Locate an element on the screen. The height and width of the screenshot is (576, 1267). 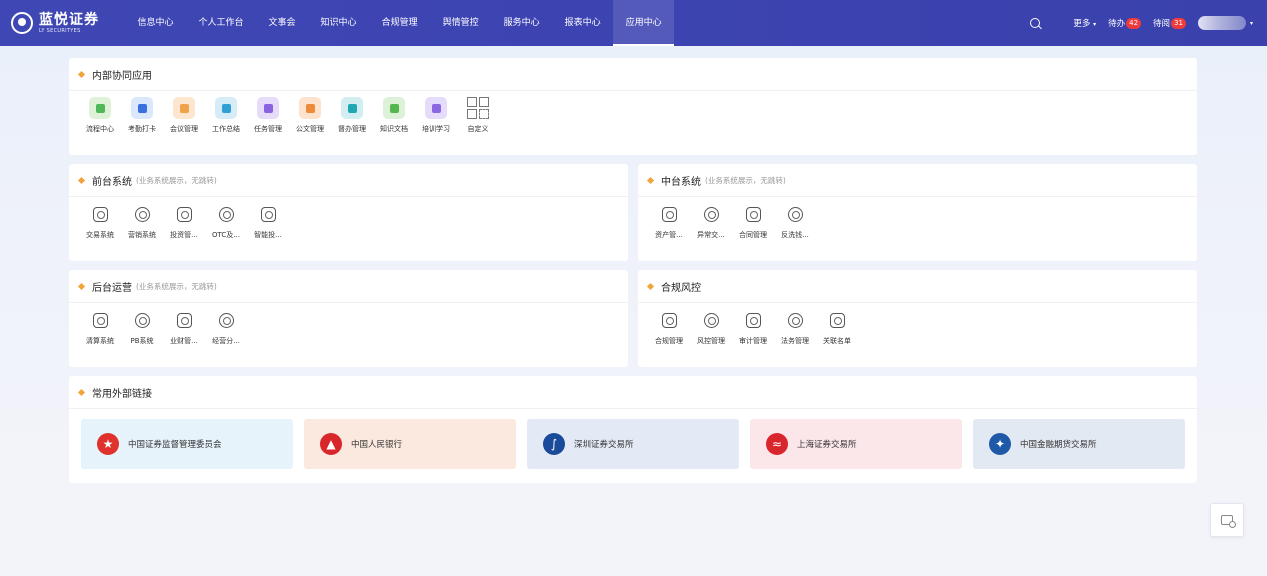
toread-button: 待阅 31 is located at coordinates (1169, 23).